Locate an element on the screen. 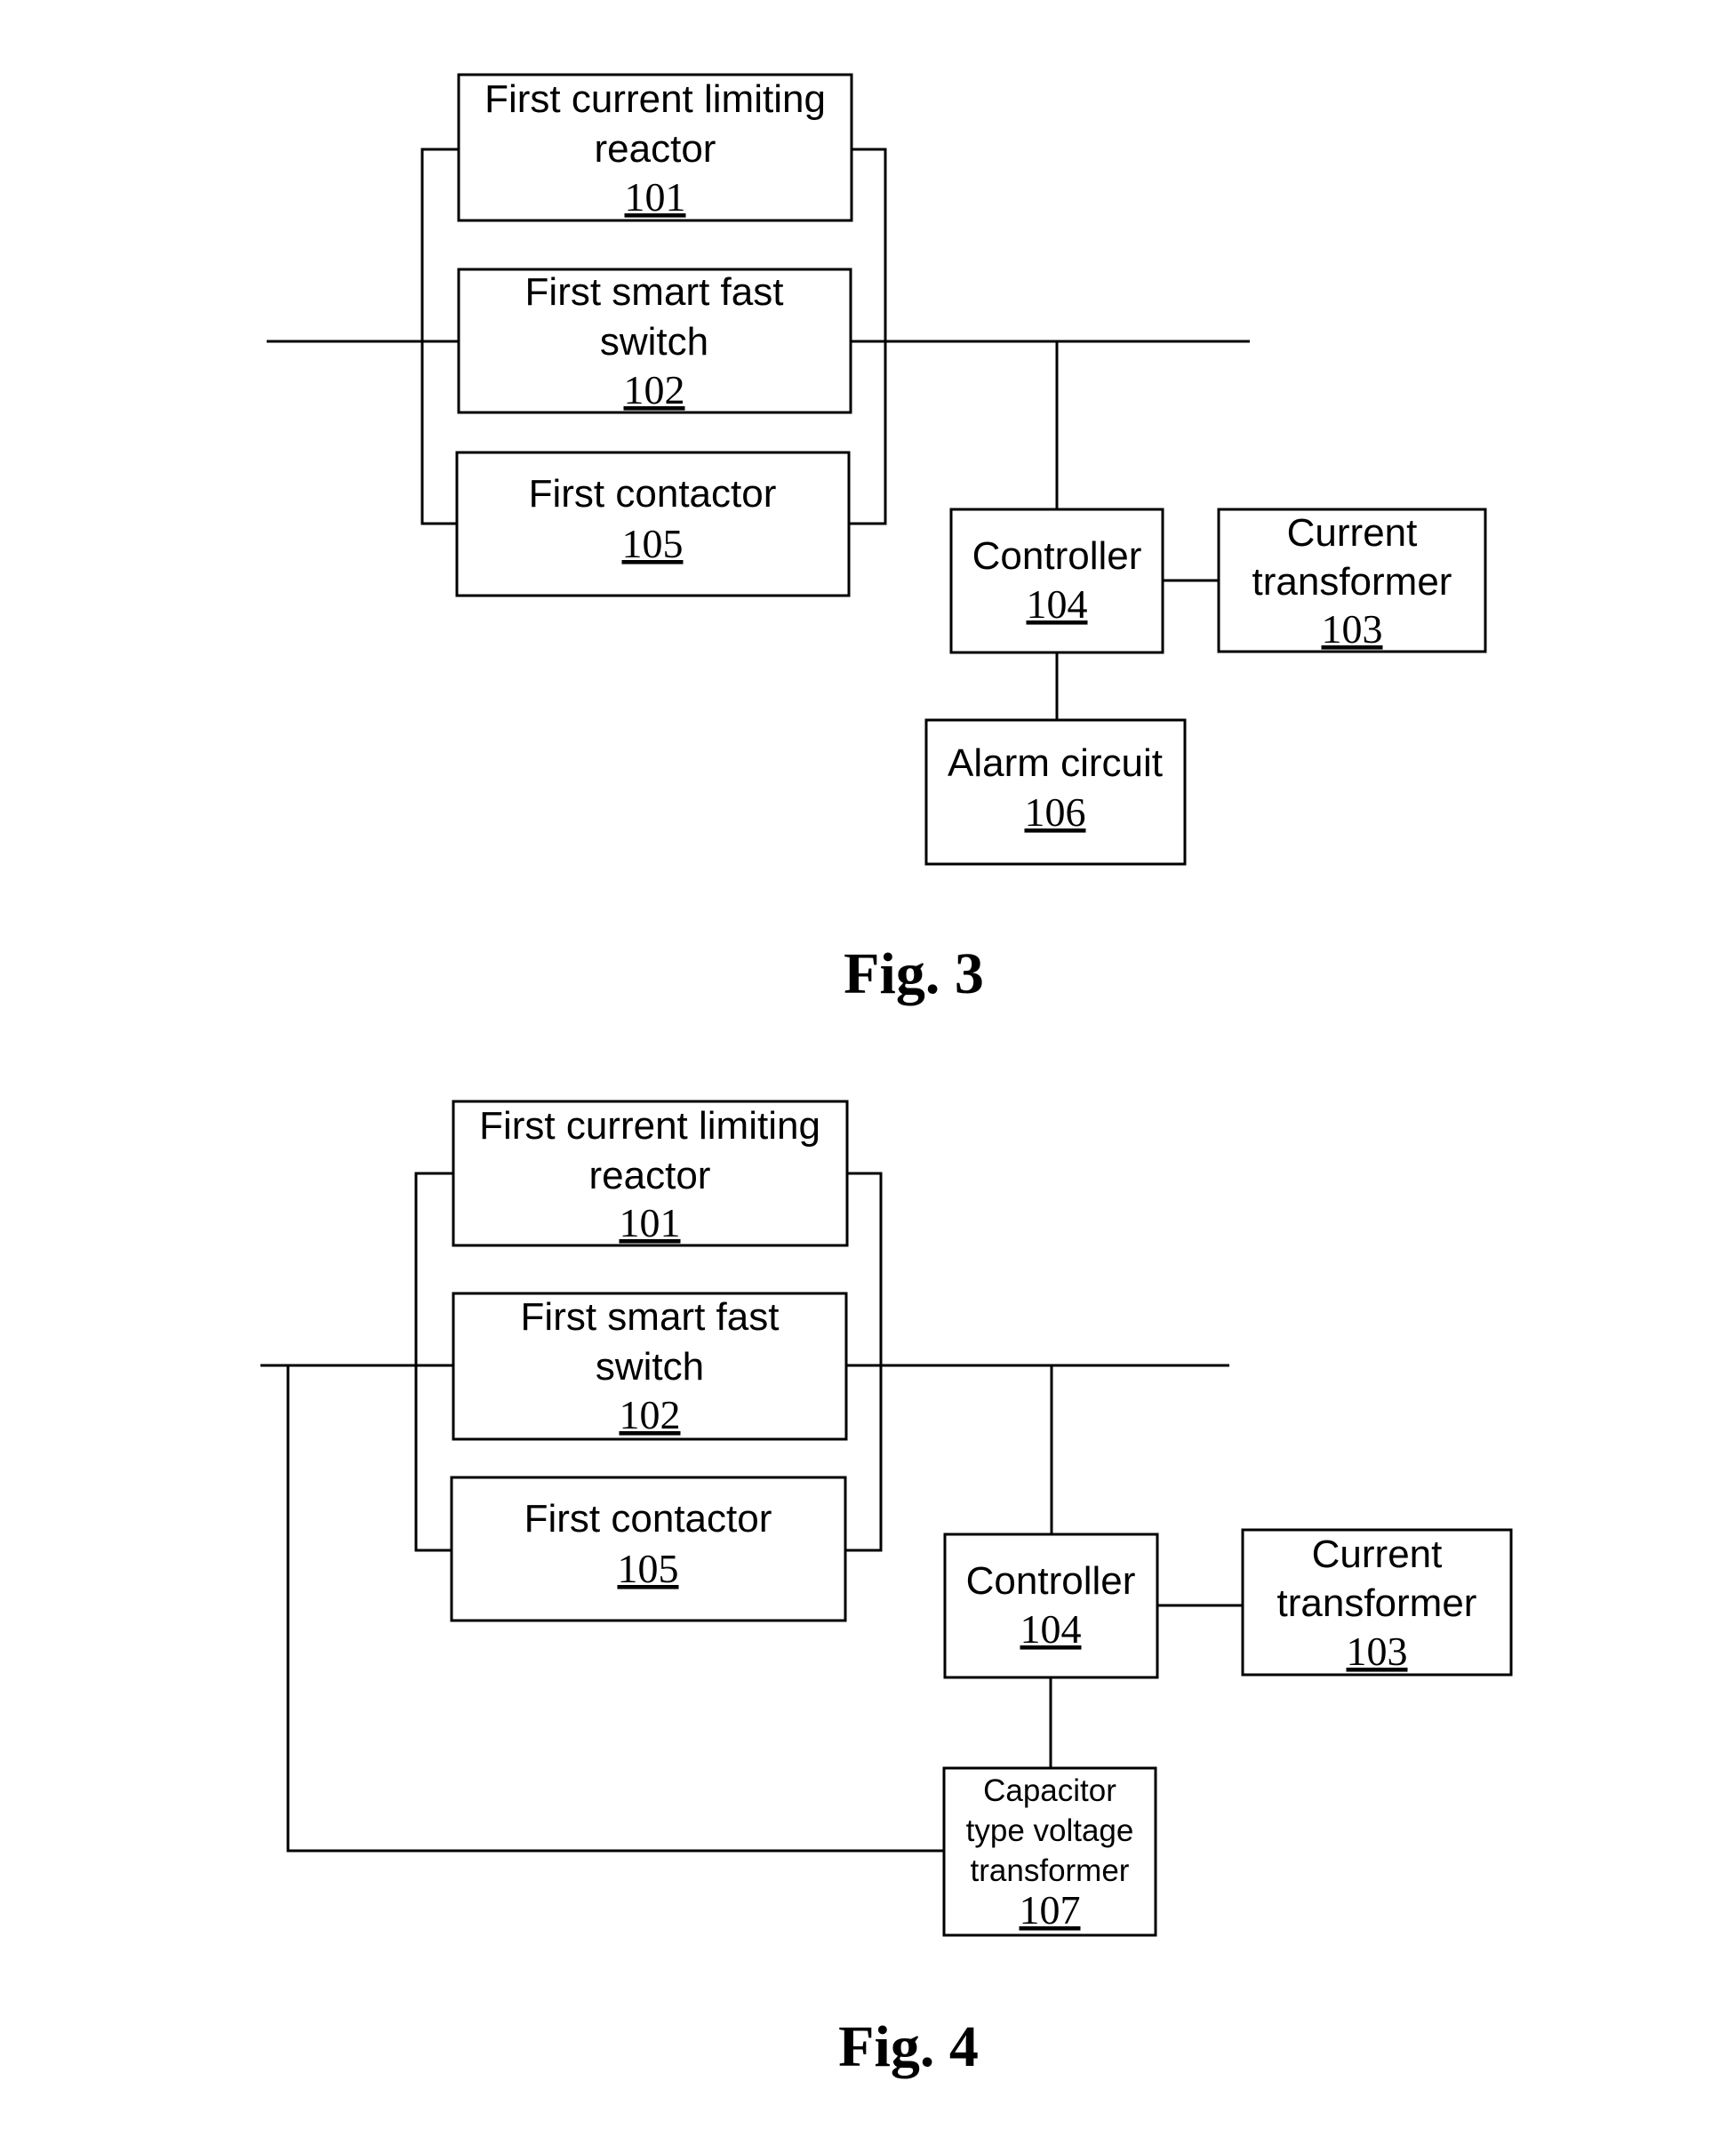 Image resolution: width=1736 pixels, height=2153 pixels. fig3-block-current-limiting-reactor: First current limiting reactor 101 is located at coordinates (655, 147).